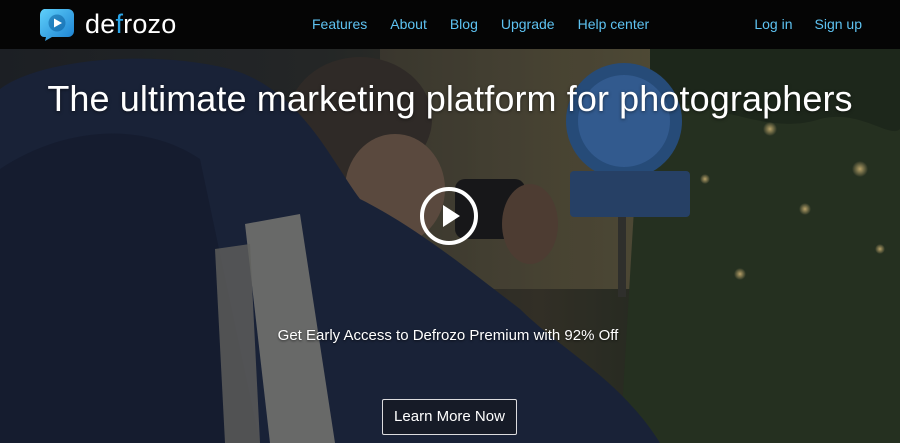 The image size is (900, 443). Describe the element at coordinates (449, 417) in the screenshot. I see `learn-more-button: Learn More Now` at that location.